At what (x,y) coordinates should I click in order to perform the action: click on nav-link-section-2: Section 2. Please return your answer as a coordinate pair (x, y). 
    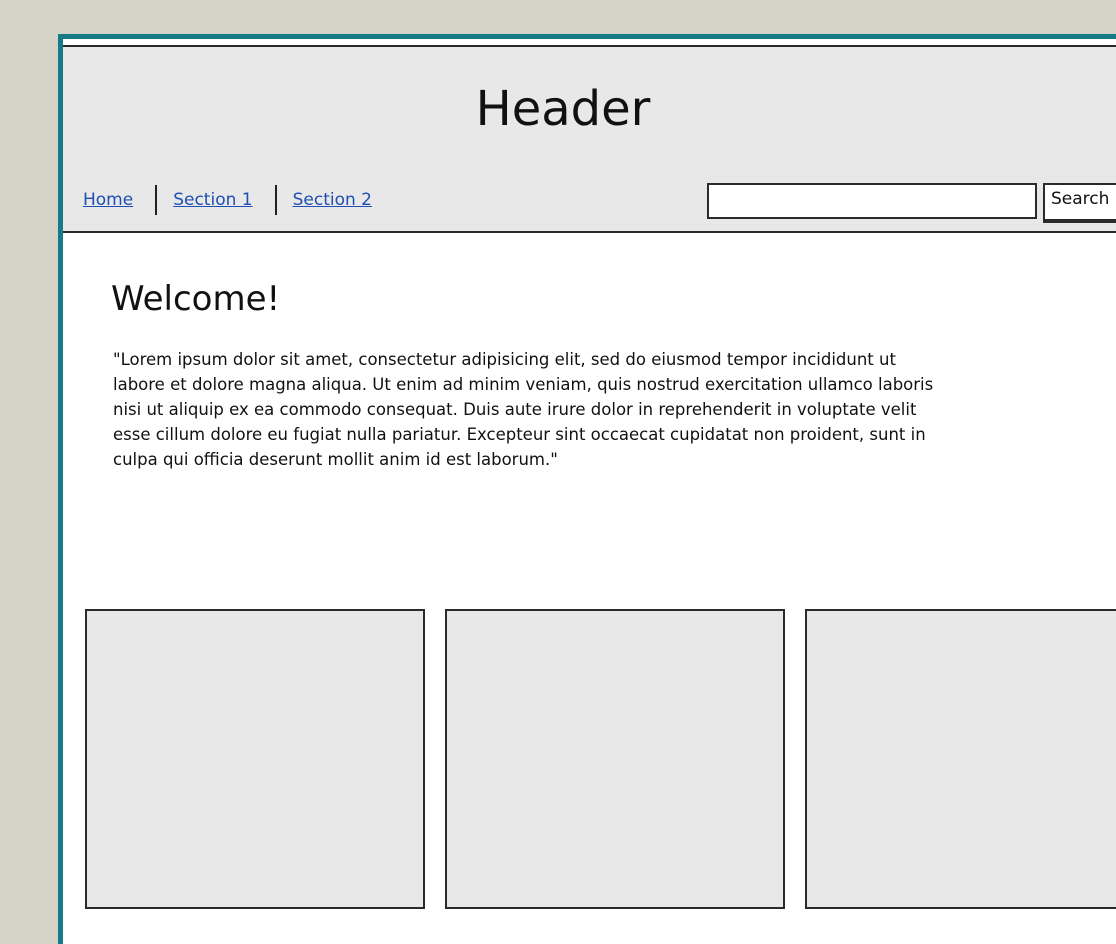
    Looking at the image, I should click on (332, 200).